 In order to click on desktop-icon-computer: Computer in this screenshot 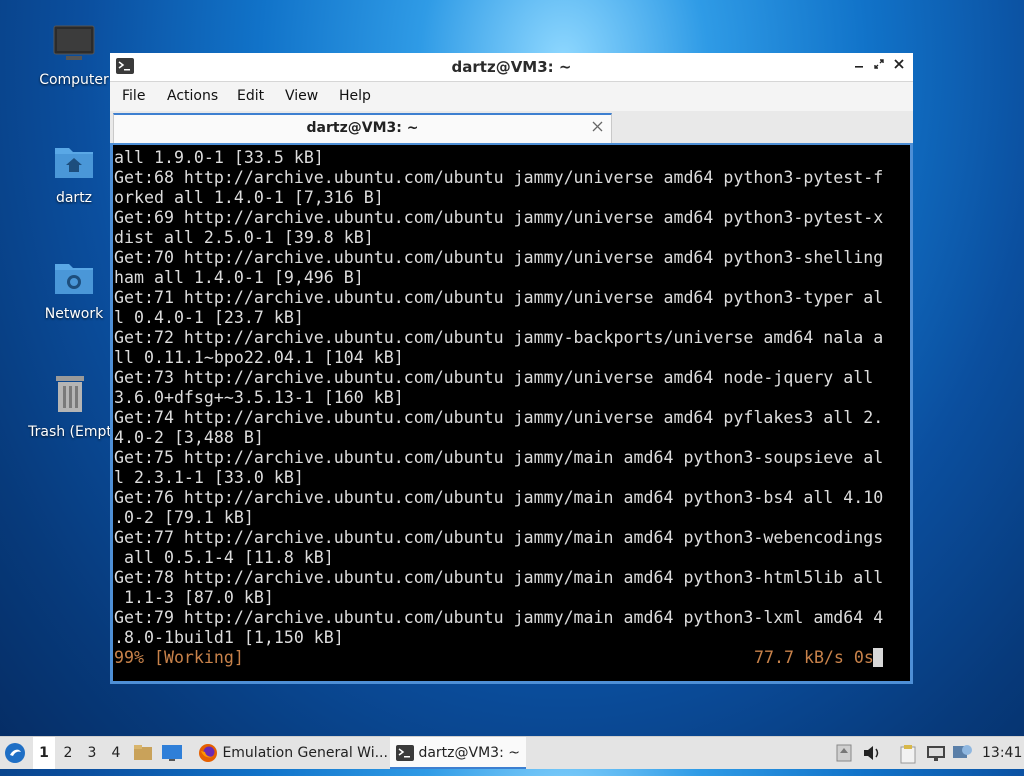, I will do `click(74, 56)`.